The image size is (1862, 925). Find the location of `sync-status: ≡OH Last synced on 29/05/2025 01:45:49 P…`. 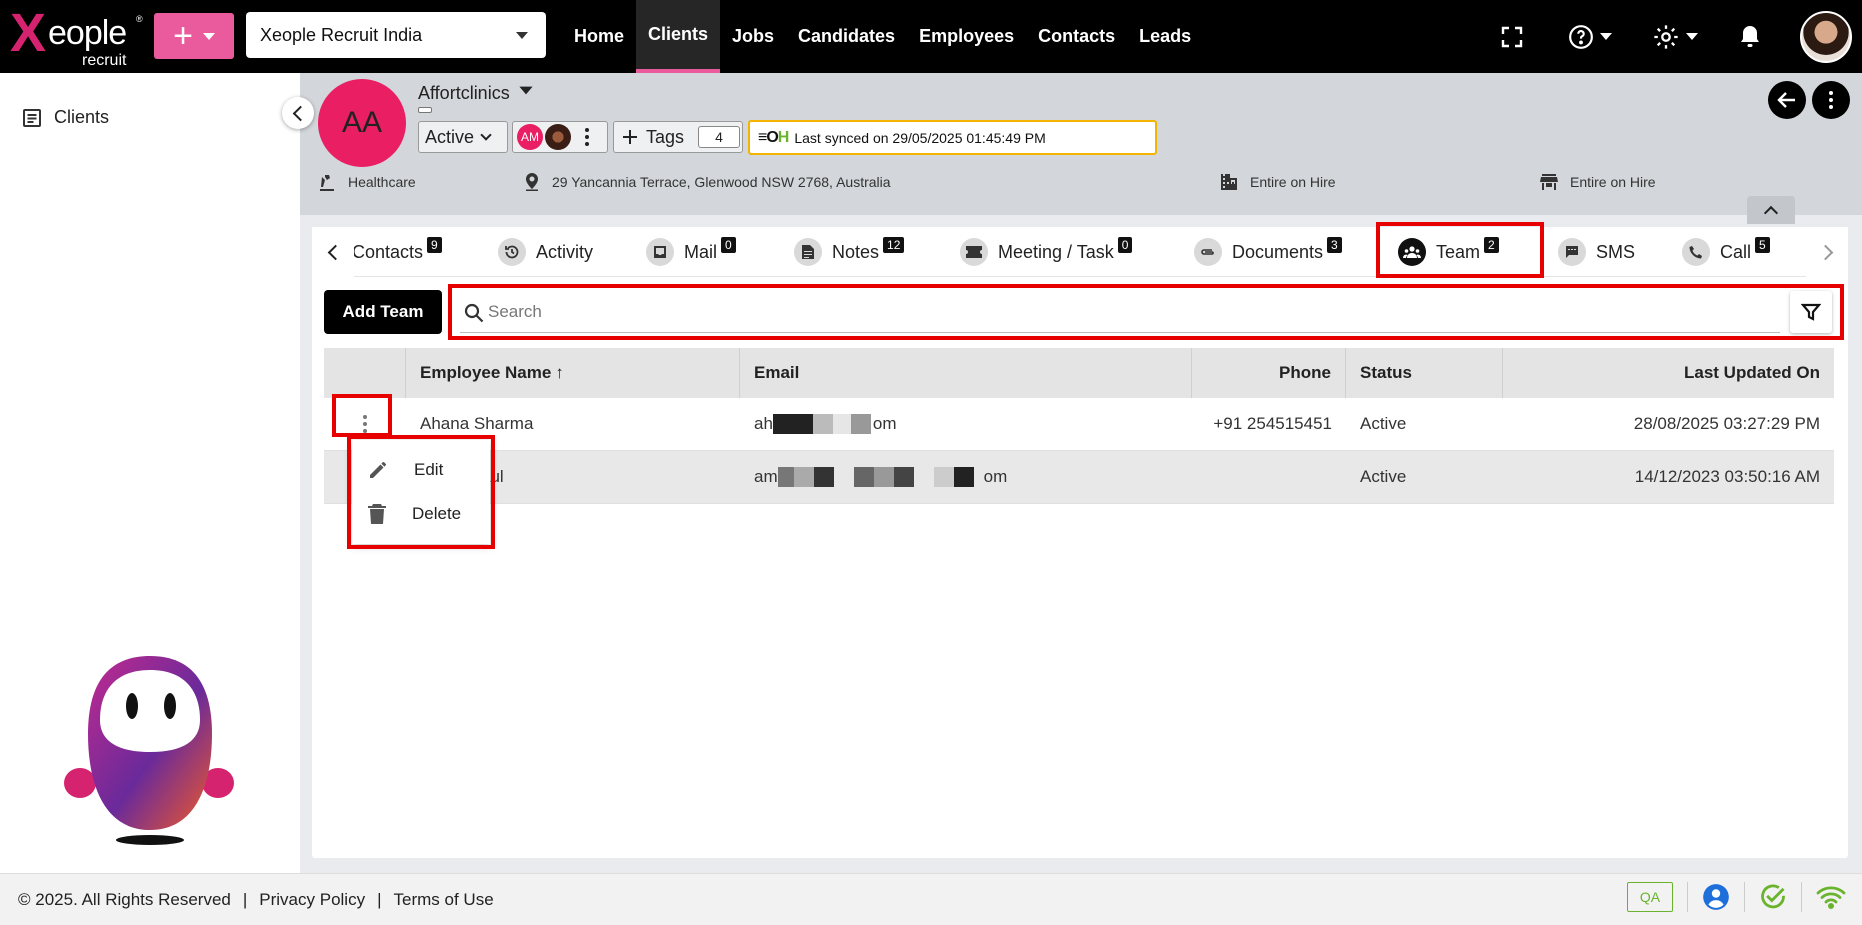

sync-status: ≡OH Last synced on 29/05/2025 01:45:49 P… is located at coordinates (952, 137).